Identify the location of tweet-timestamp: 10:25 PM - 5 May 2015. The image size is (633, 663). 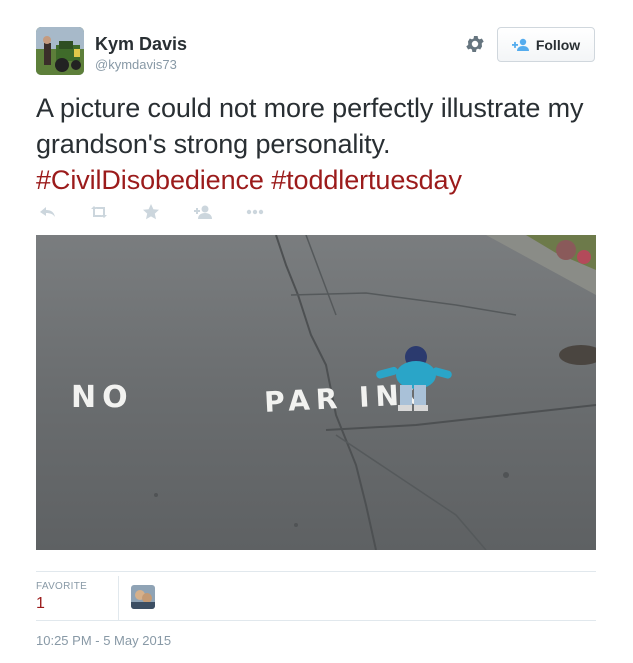
(103, 640).